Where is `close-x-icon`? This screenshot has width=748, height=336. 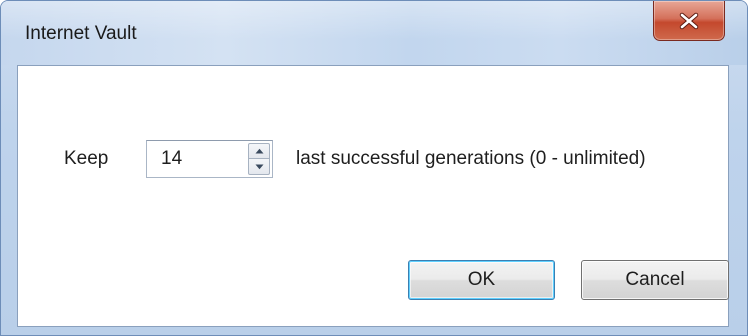 close-x-icon is located at coordinates (689, 20).